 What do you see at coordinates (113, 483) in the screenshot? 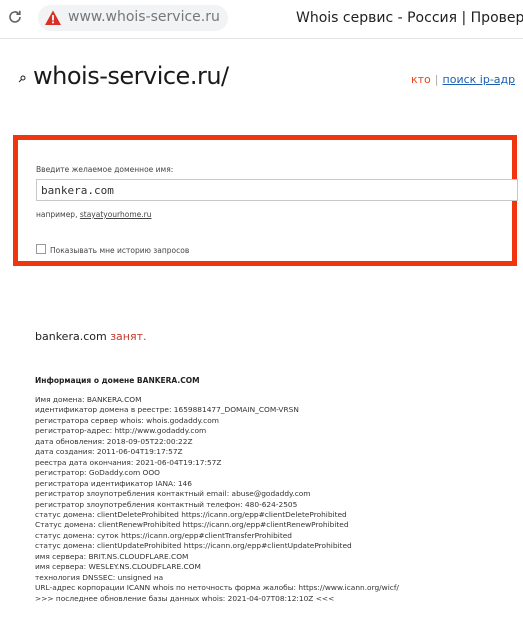
I see `whois-line: регистратора идентификатор IANA: 146` at bounding box center [113, 483].